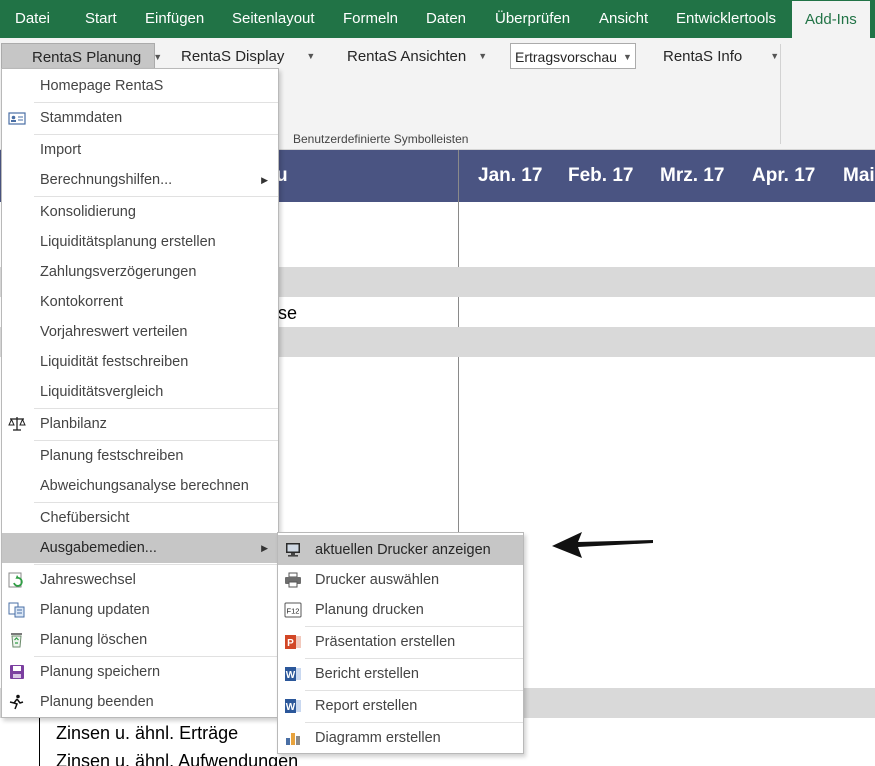 The image size is (875, 766). Describe the element at coordinates (81, 118) in the screenshot. I see `menu-item-label: Stammdaten` at that location.